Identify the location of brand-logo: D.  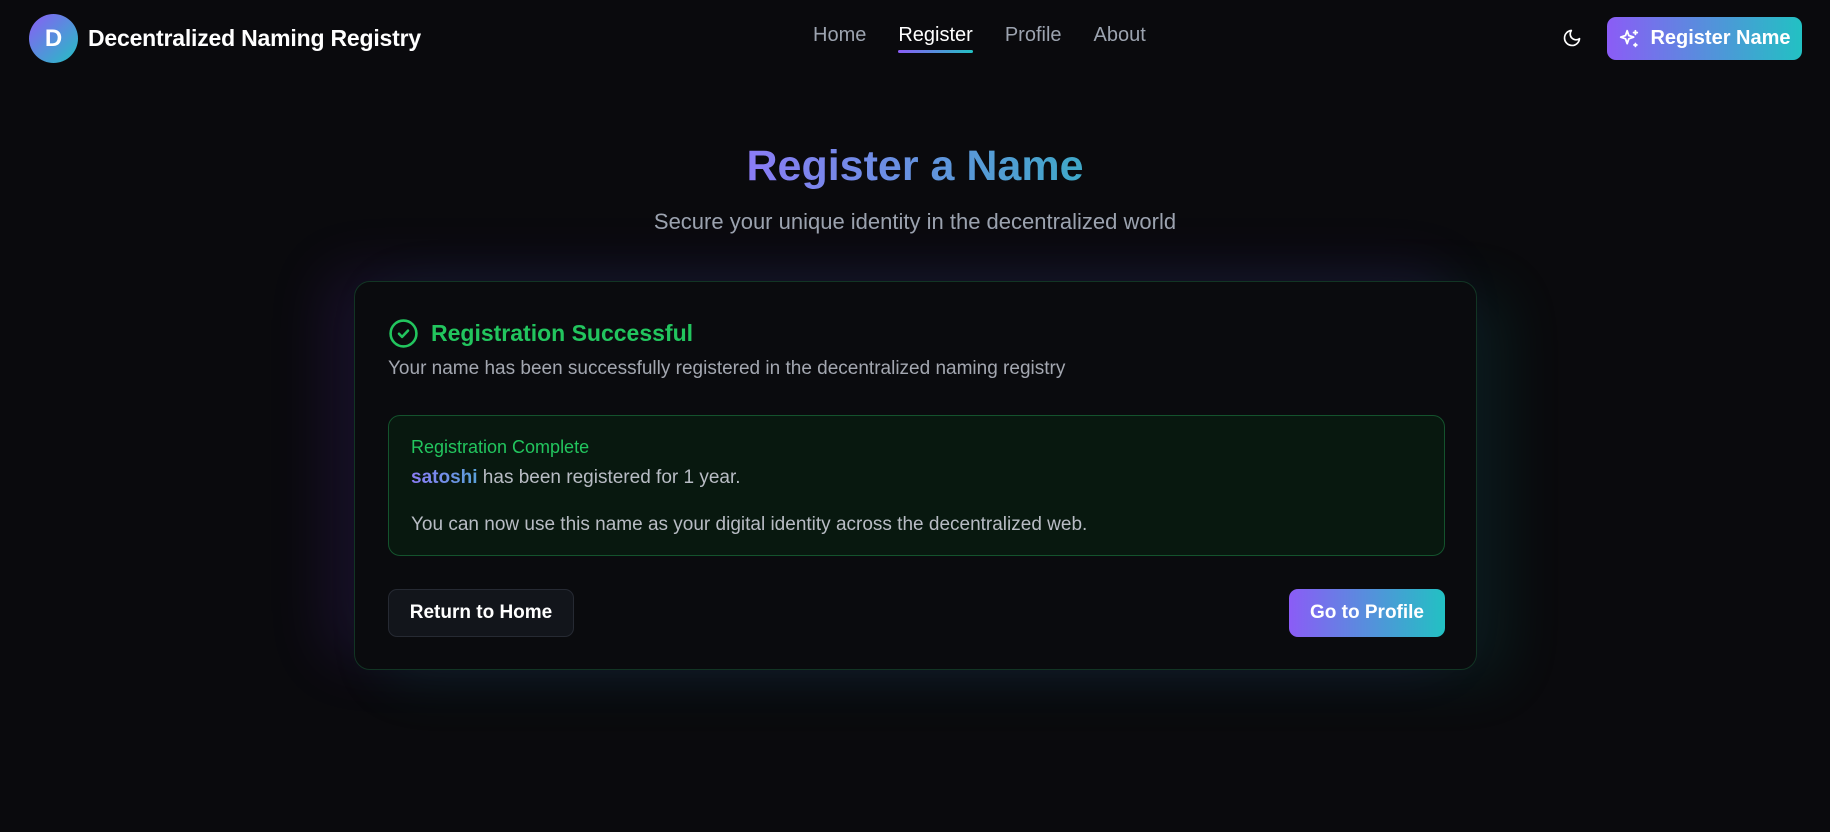
(53, 38).